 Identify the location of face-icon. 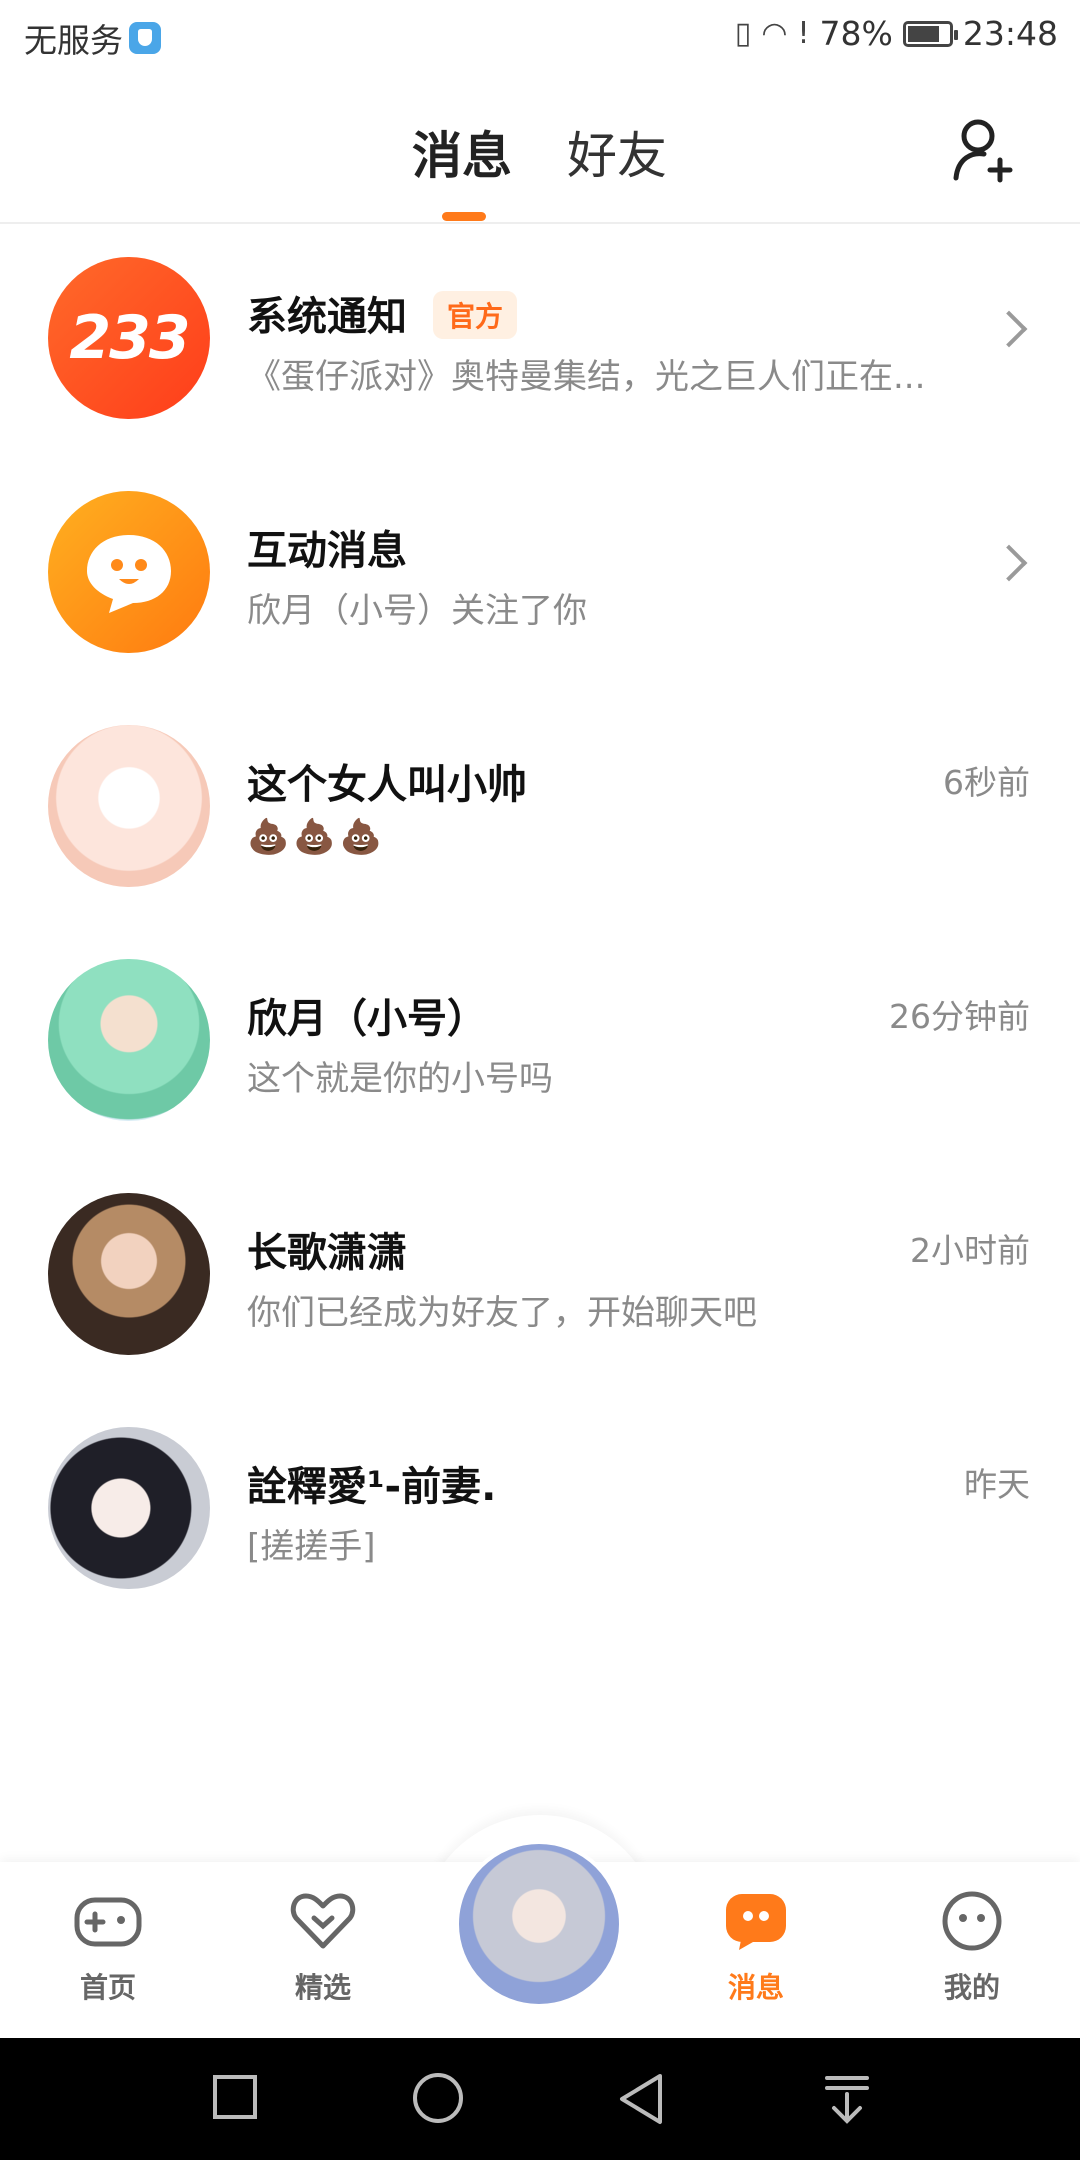
(972, 1921).